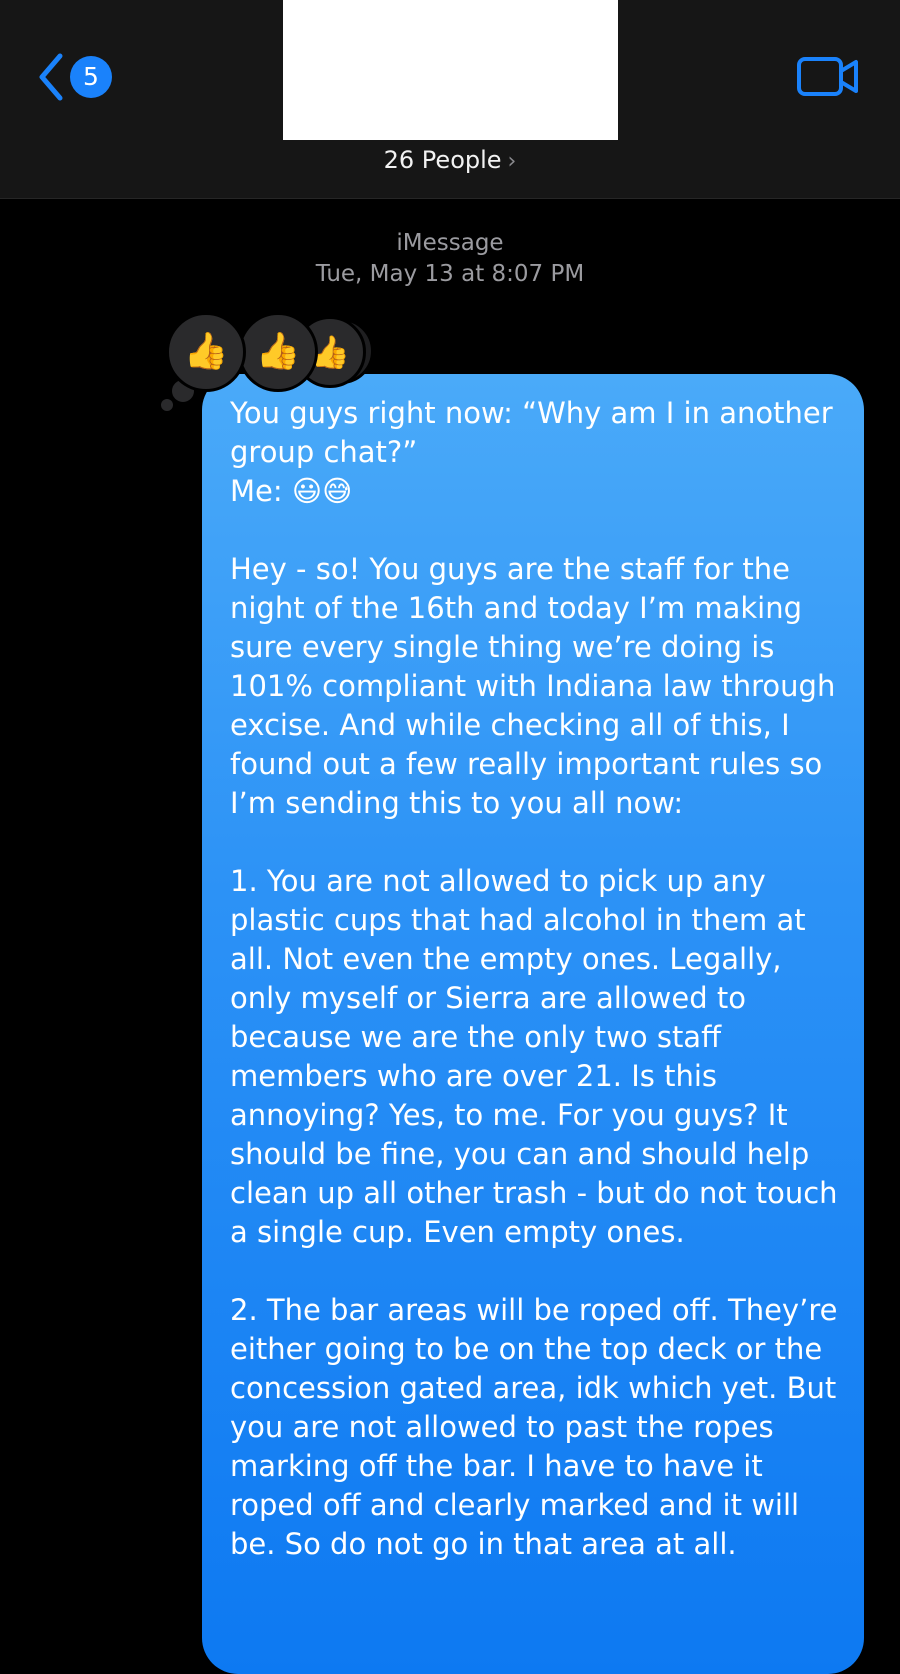 This screenshot has height=1674, width=900. I want to click on back-button: 5, so click(79, 77).